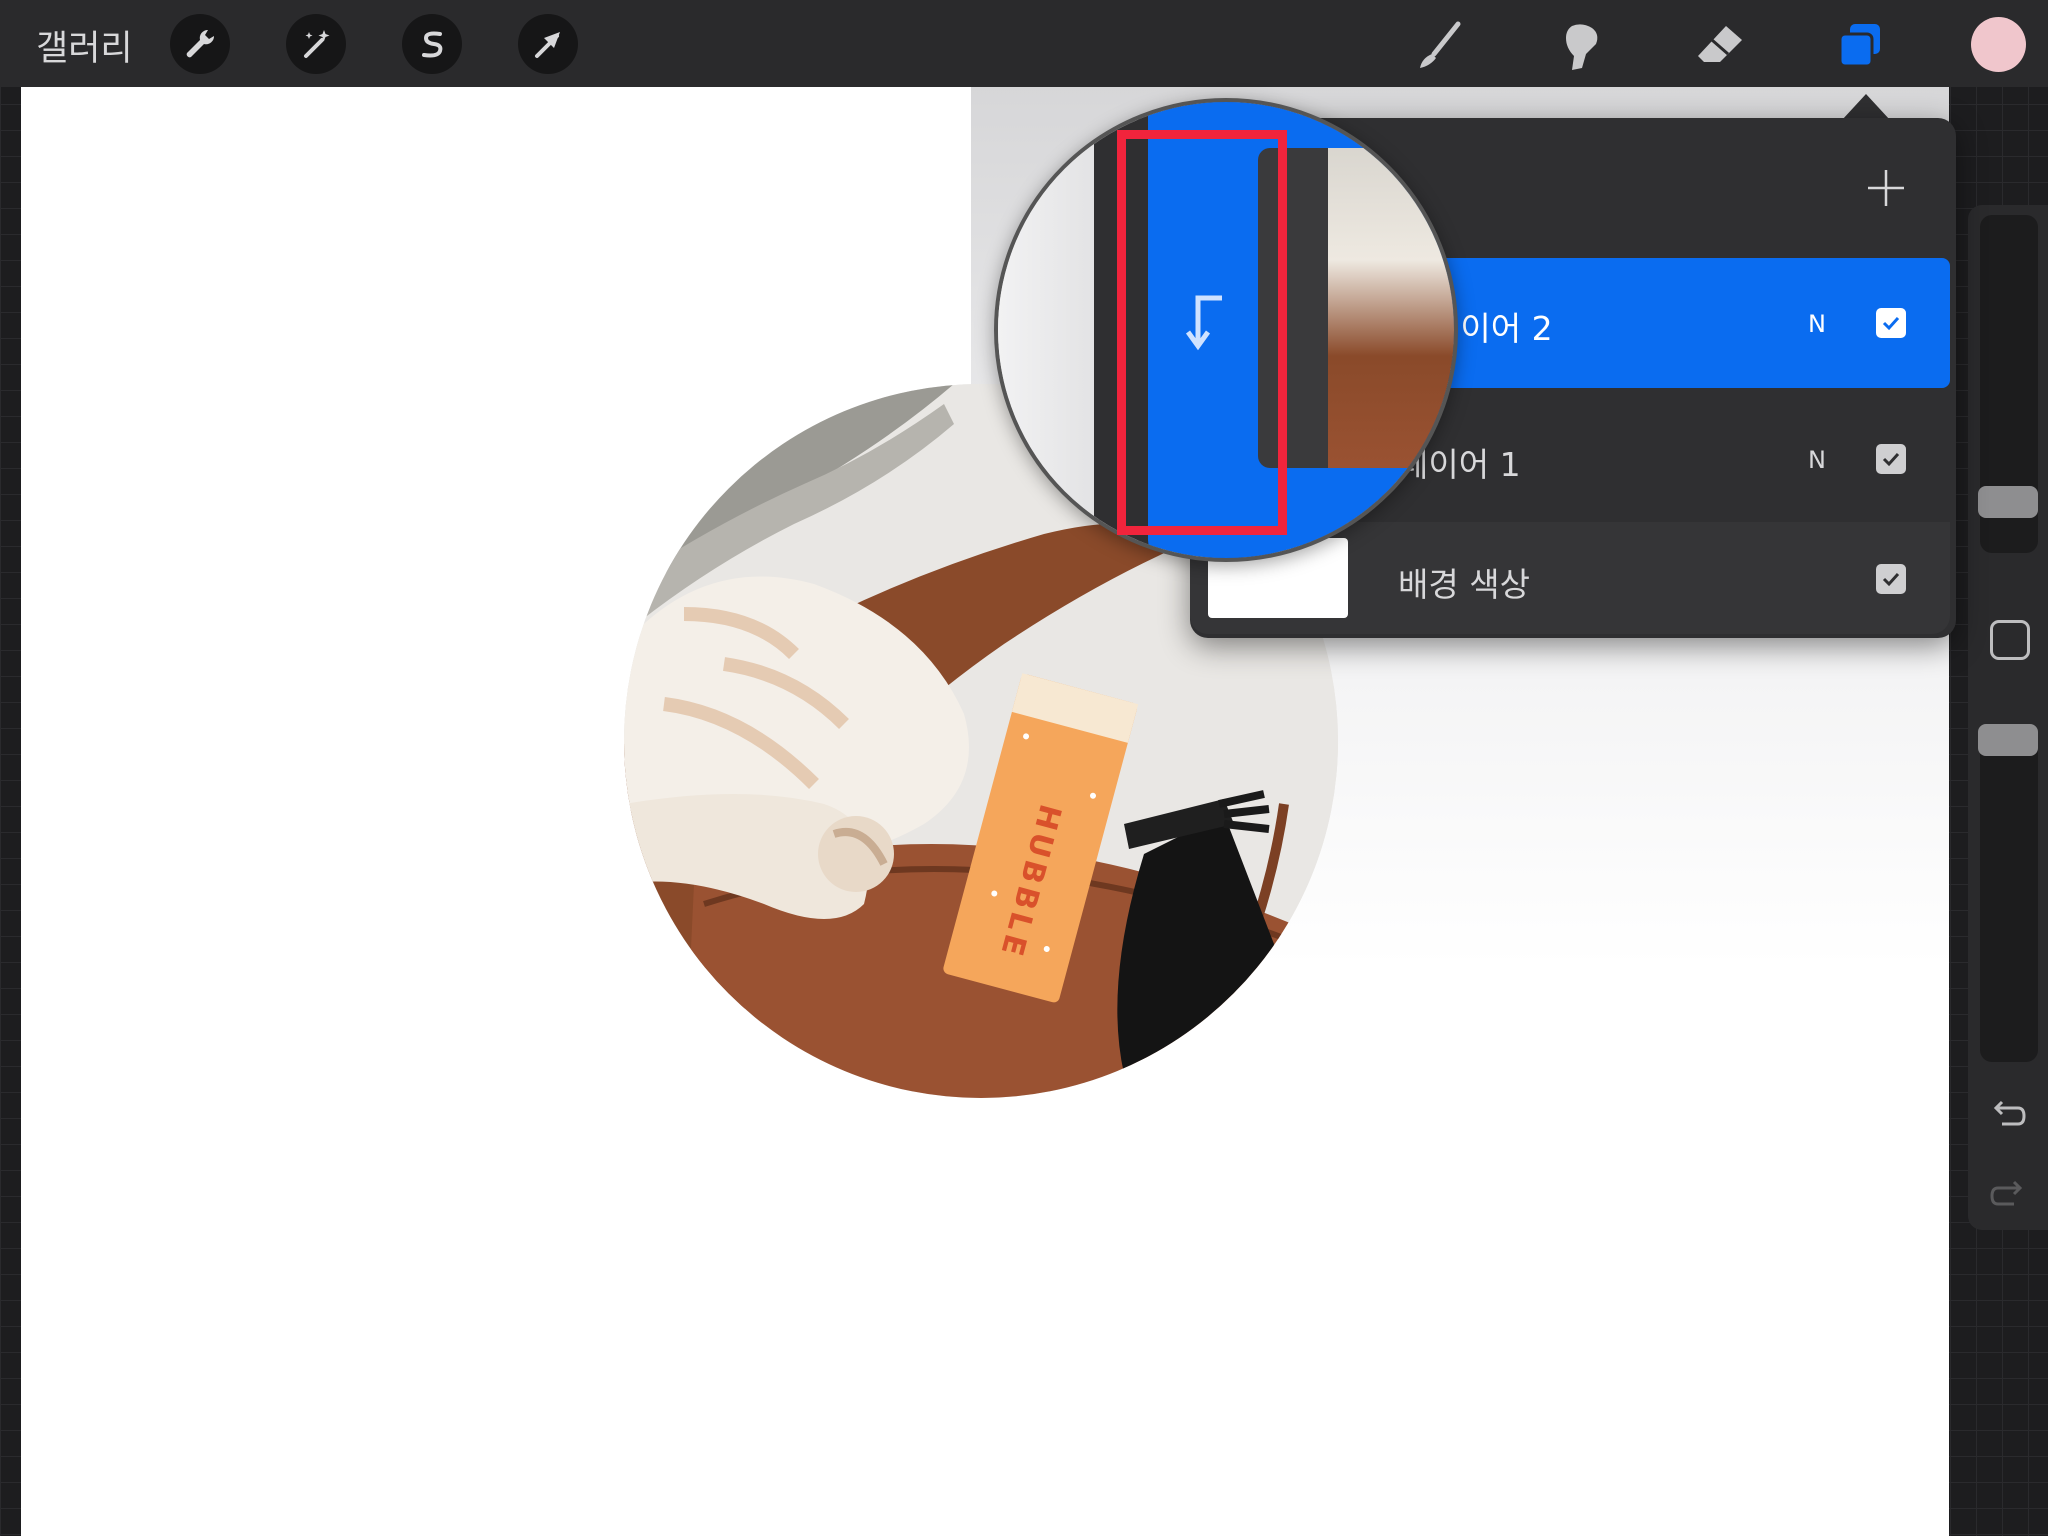 The width and height of the screenshot is (2048, 1536). What do you see at coordinates (1024, 43) in the screenshot?
I see `top-toolbar: 갤러리` at bounding box center [1024, 43].